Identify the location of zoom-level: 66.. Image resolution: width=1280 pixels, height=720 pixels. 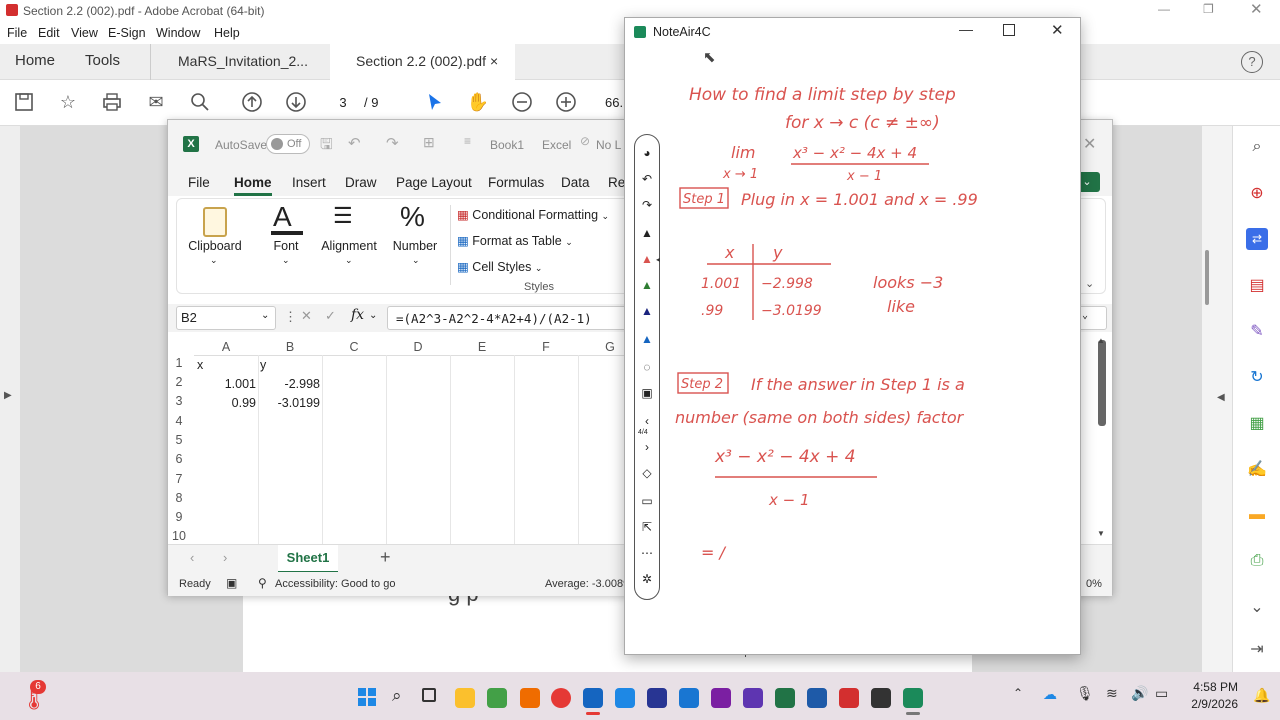
(614, 102).